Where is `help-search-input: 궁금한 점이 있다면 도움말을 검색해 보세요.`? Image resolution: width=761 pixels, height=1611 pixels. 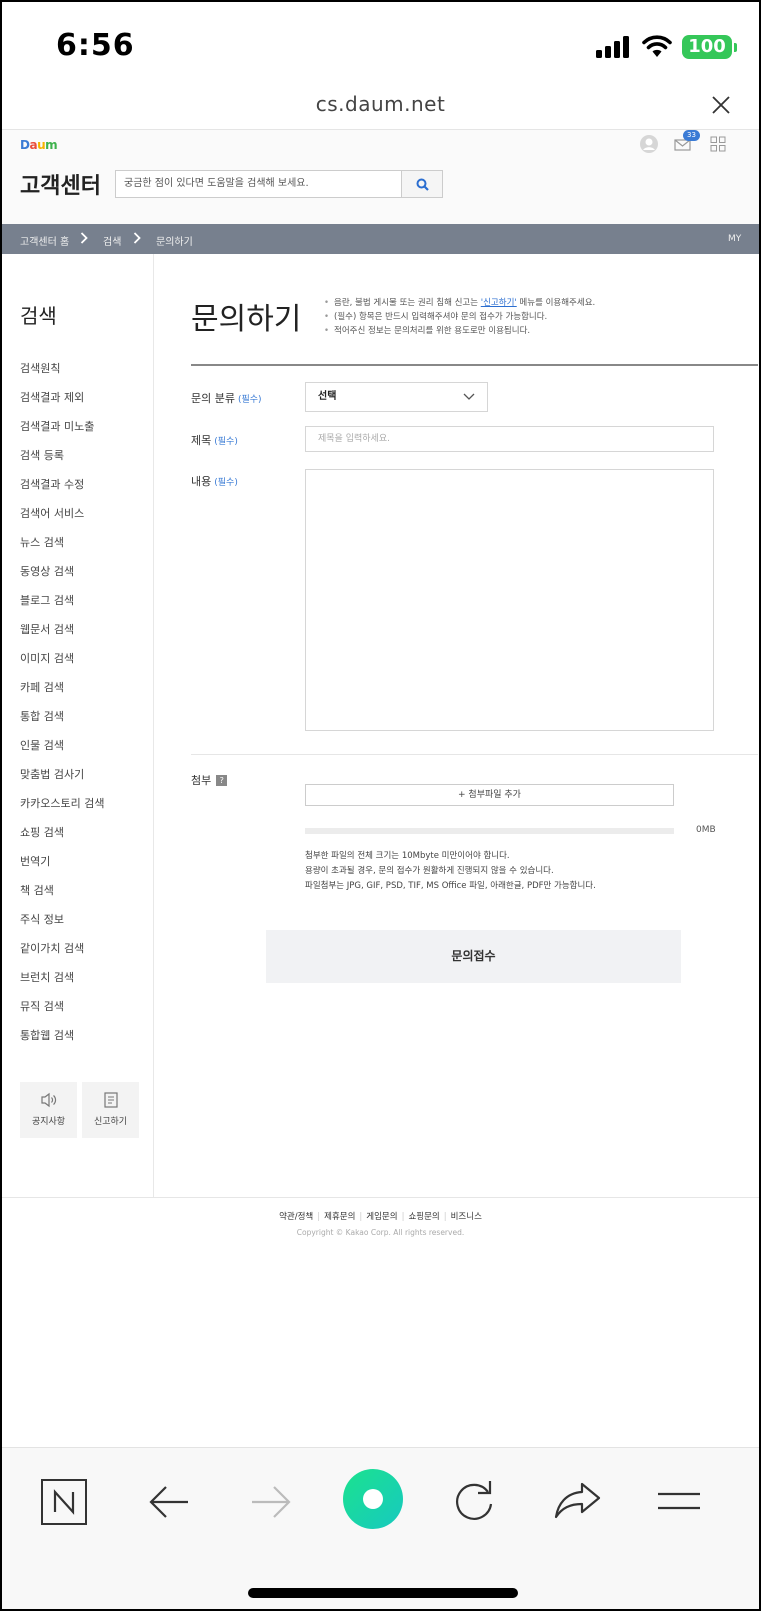
help-search-input: 궁금한 점이 있다면 도움말을 검색해 보세요. is located at coordinates (258, 184).